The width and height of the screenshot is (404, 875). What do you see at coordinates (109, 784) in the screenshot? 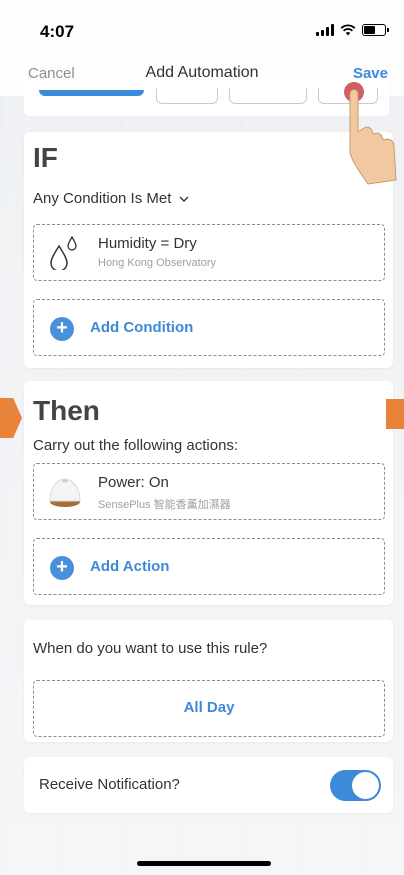
I see `notification-label: Receive Notification?` at bounding box center [109, 784].